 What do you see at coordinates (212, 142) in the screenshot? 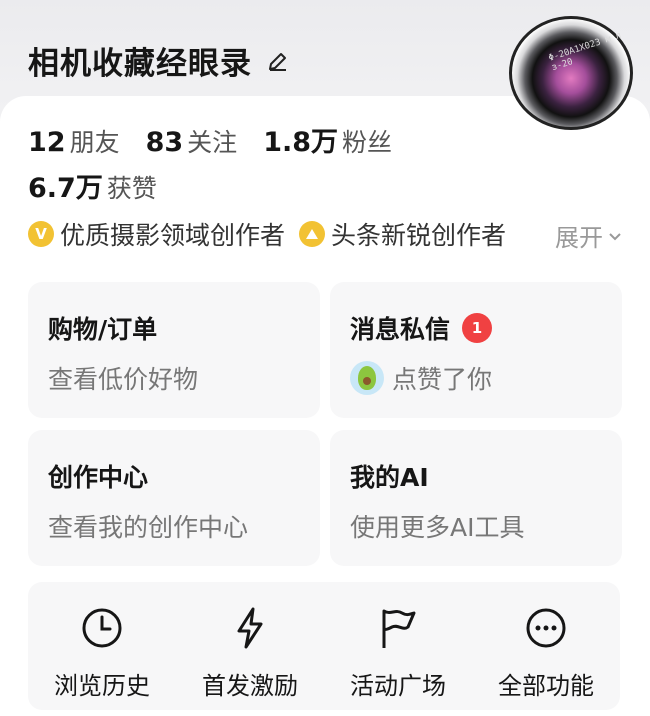
I see `following-label: 关注` at bounding box center [212, 142].